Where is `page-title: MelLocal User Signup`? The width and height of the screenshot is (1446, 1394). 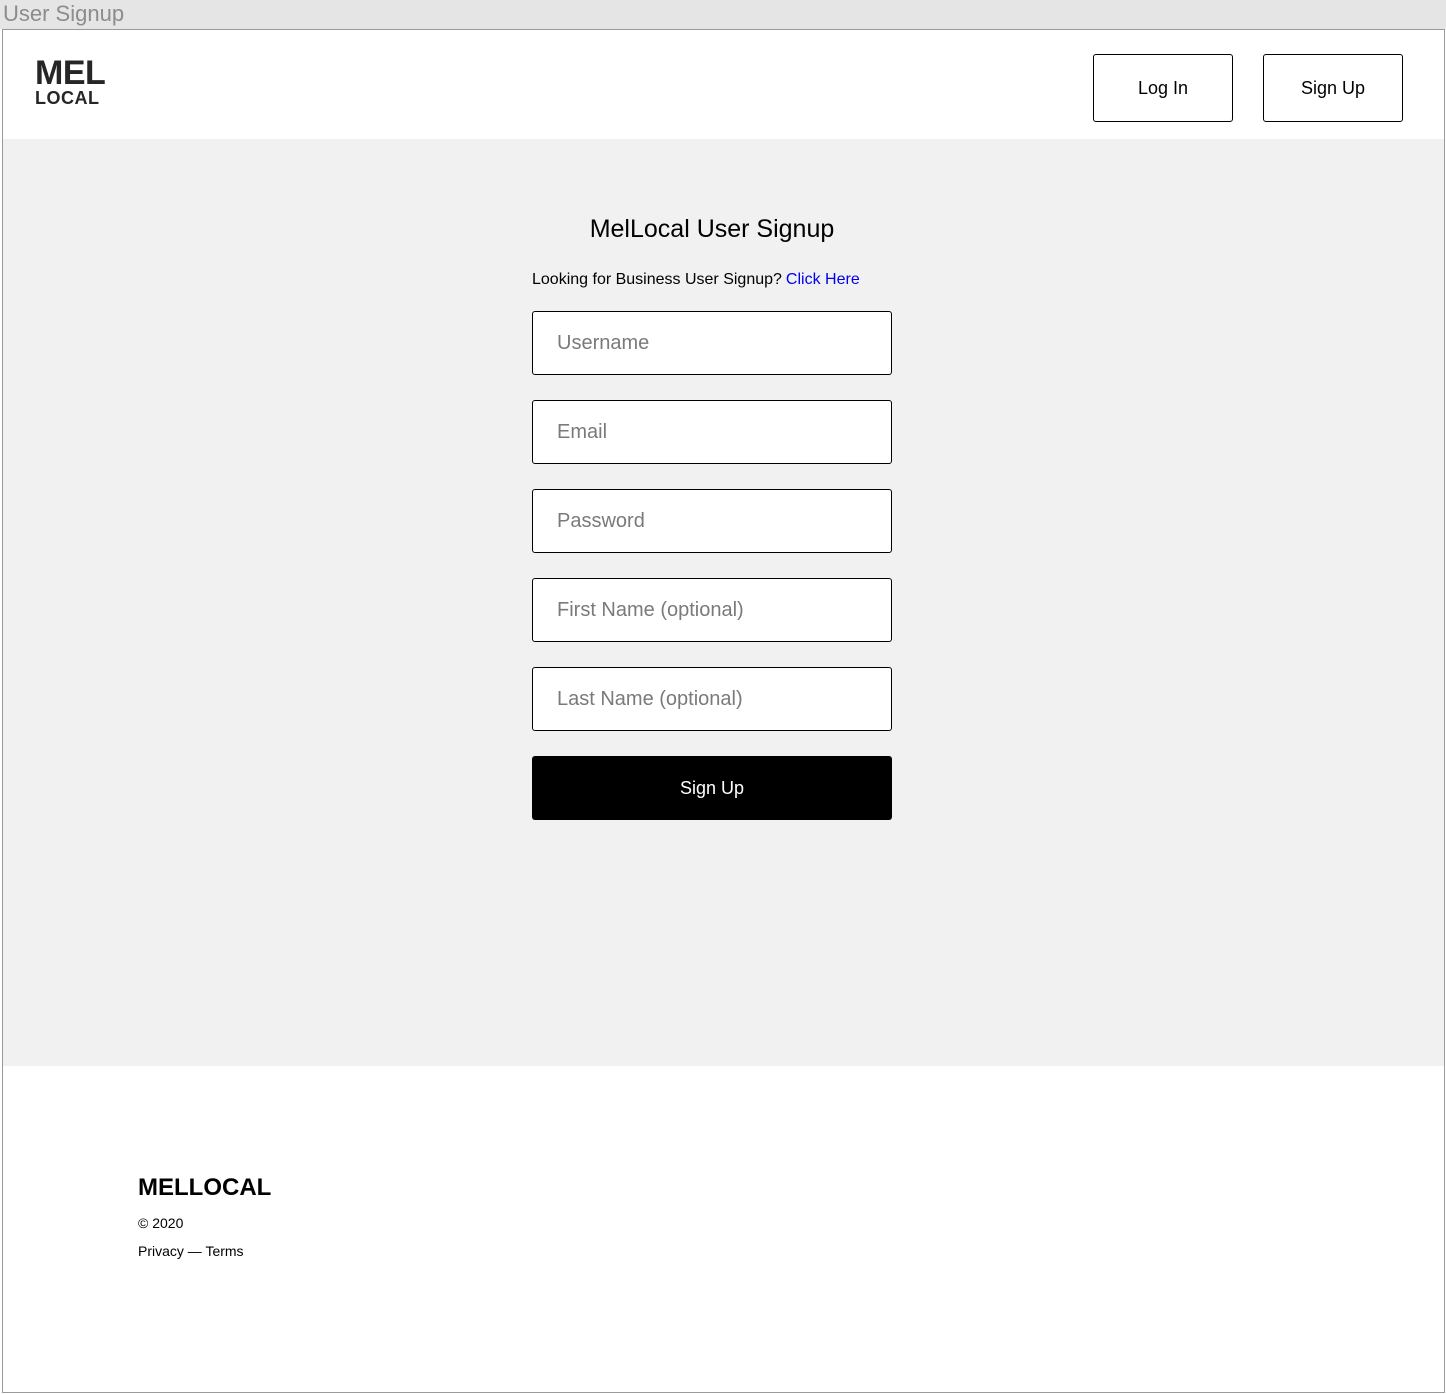 page-title: MelLocal User Signup is located at coordinates (712, 229).